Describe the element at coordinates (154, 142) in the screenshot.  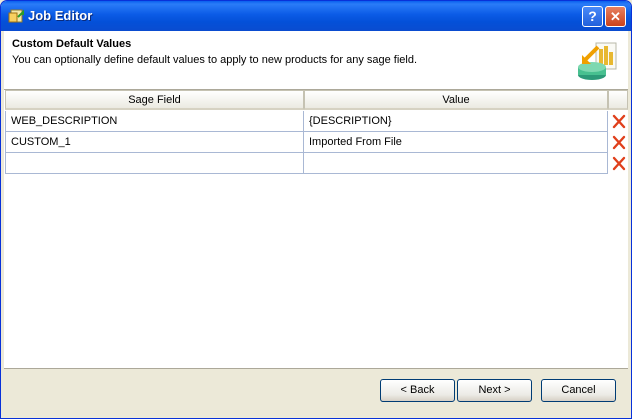
I see `sage-field-cell: CUSTOM_1` at that location.